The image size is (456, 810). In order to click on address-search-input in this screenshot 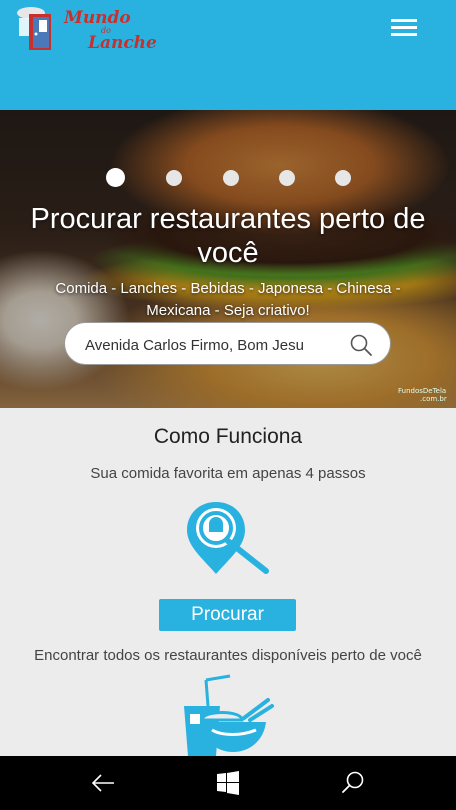, I will do `click(215, 345)`.